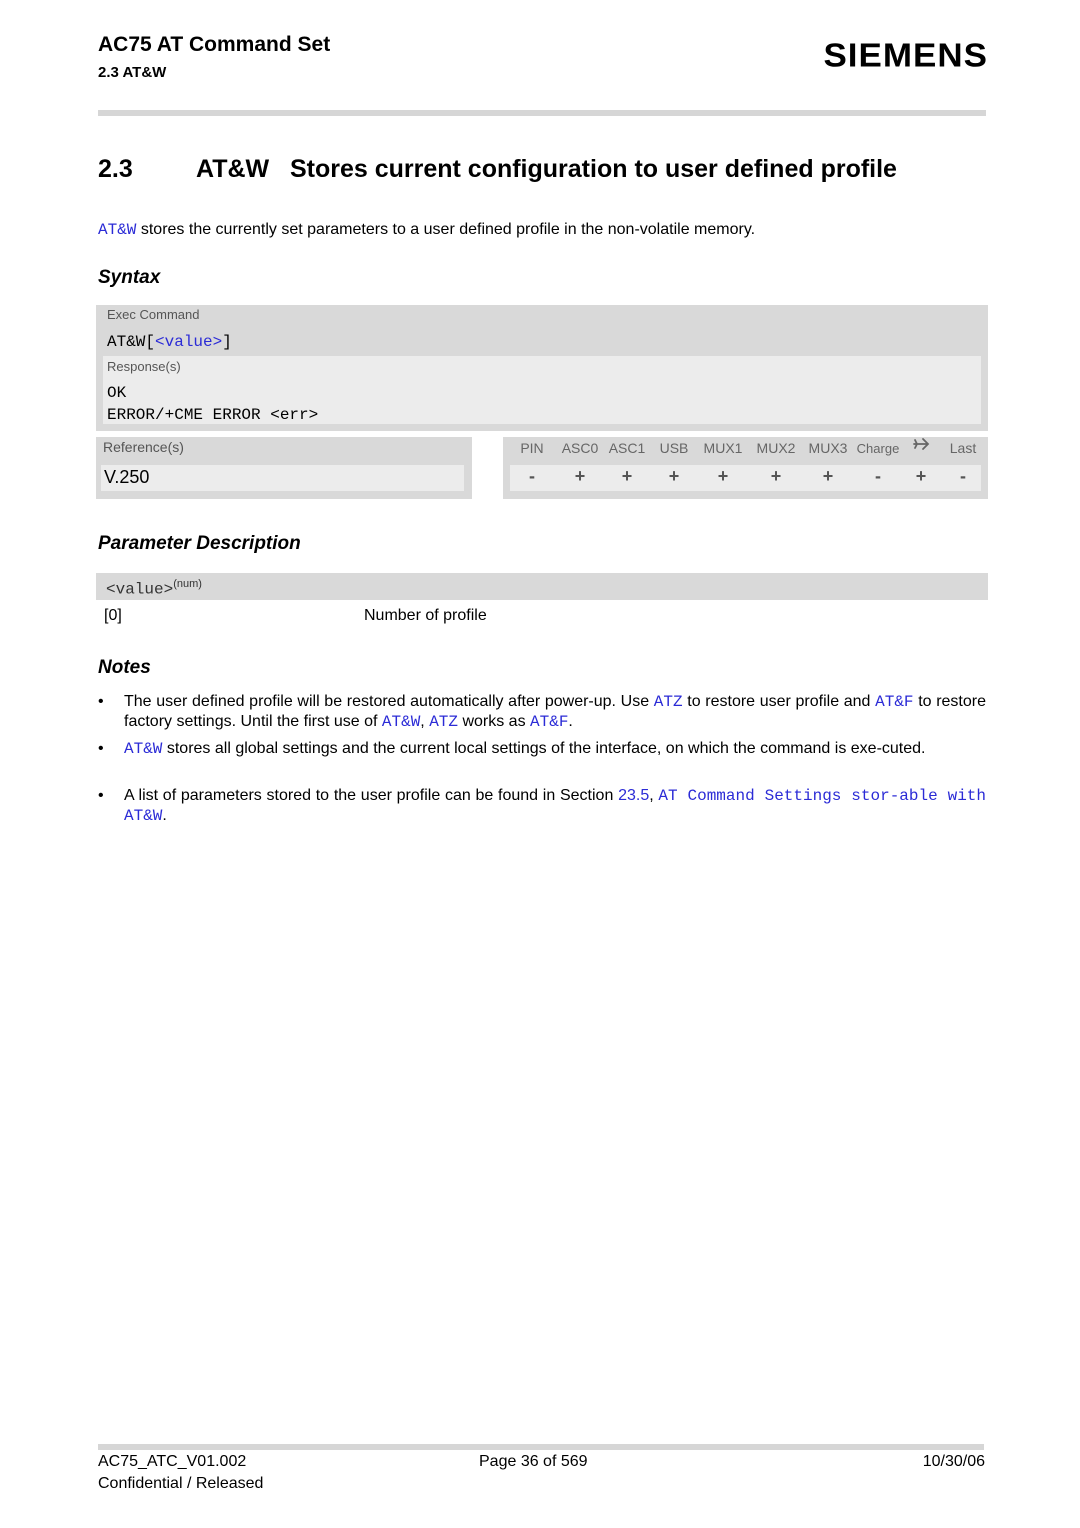  Describe the element at coordinates (143, 447) in the screenshot. I see `references-label: Reference(s)` at that location.